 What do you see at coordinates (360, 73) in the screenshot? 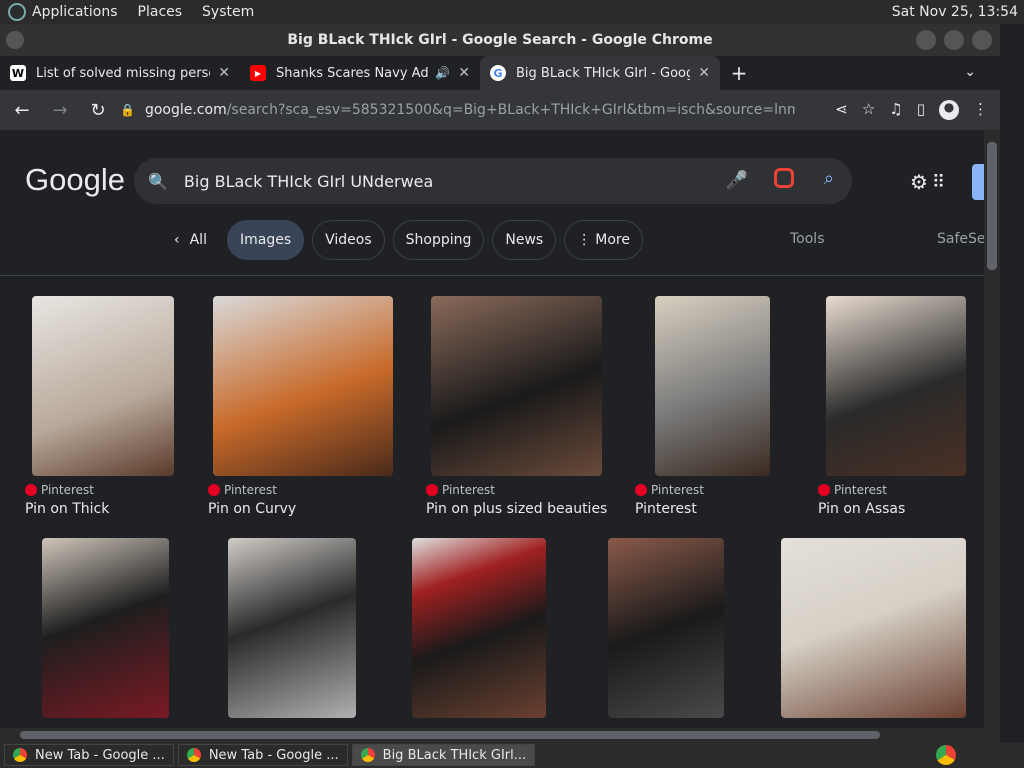
I see `tab-youtube: ▶ Shanks Scares Navy Admi 🔊 ✕` at bounding box center [360, 73].